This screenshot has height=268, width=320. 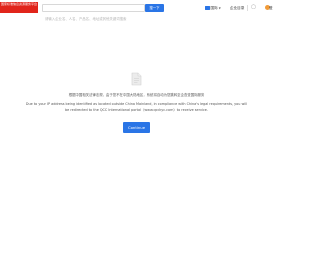 What do you see at coordinates (19, 7) in the screenshot?
I see `logo: 国家标准信息资源服务平台` at bounding box center [19, 7].